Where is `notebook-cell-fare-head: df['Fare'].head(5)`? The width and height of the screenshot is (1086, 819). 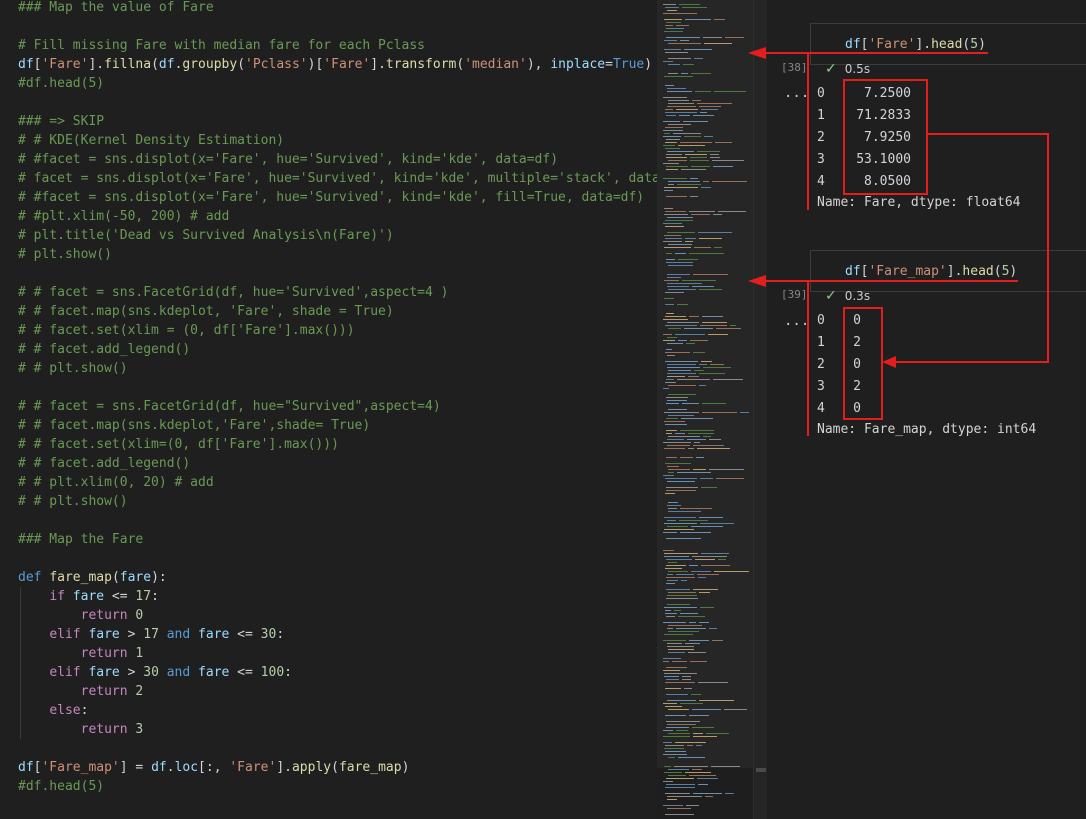 notebook-cell-fare-head: df['Fare'].head(5) is located at coordinates (948, 44).